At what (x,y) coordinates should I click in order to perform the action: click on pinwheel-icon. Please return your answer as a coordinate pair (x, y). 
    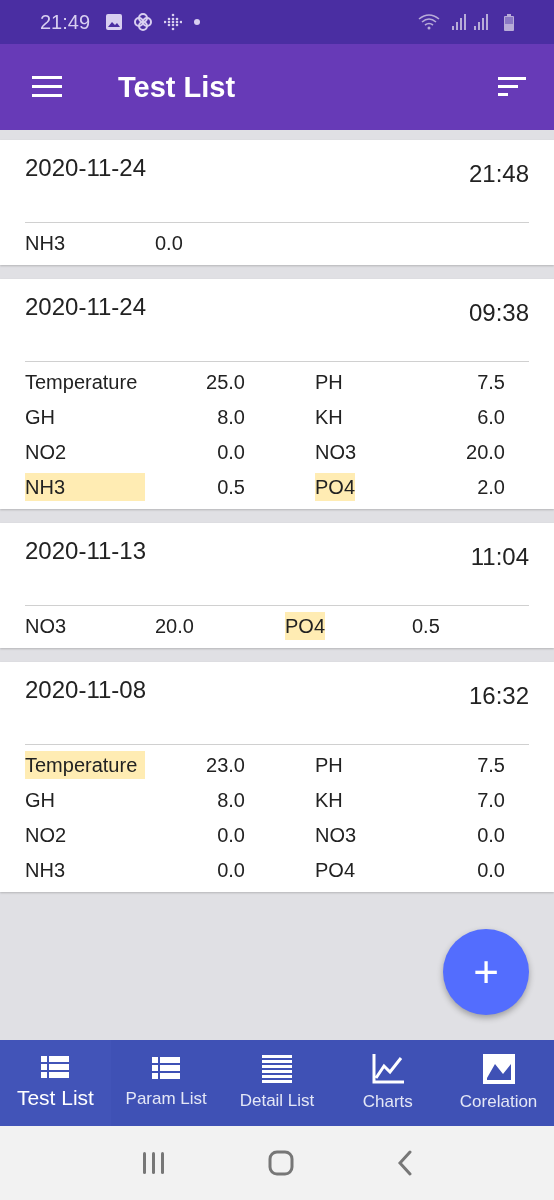
    Looking at the image, I should click on (143, 22).